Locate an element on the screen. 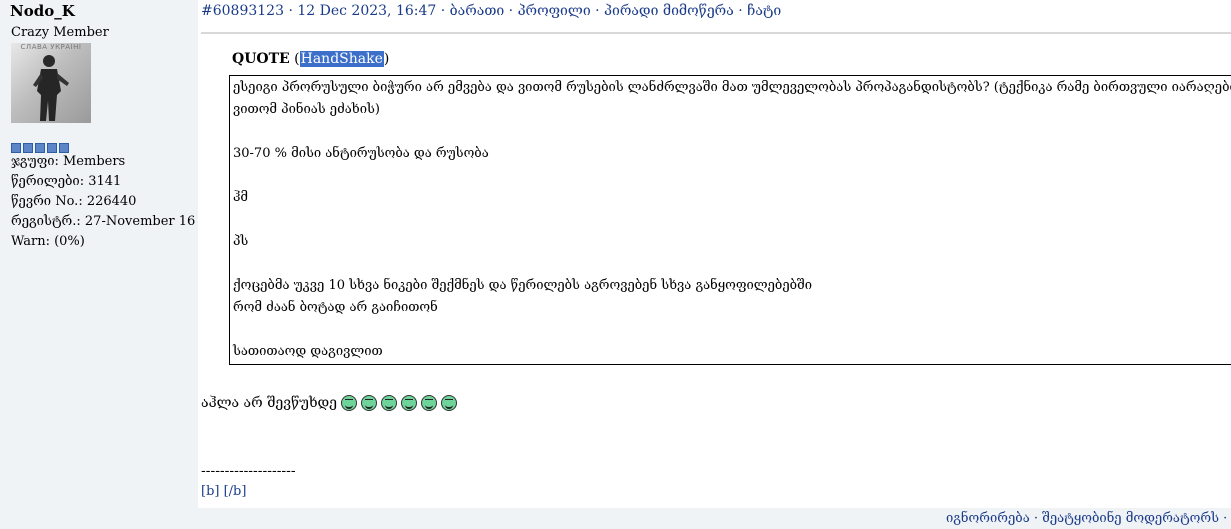  user-member-number: წევრი No.: 226440 is located at coordinates (74, 201).